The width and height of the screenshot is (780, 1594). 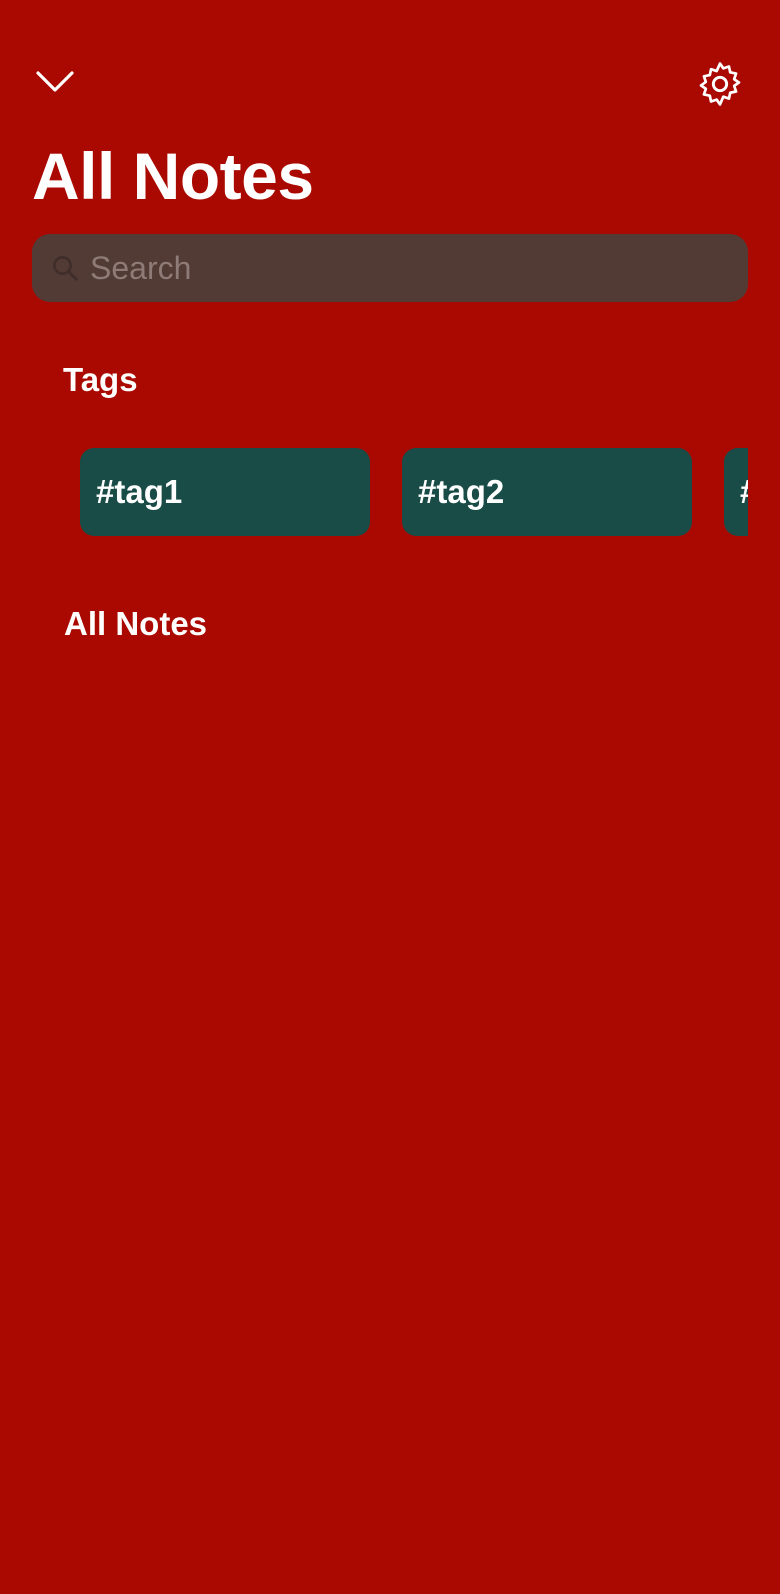 What do you see at coordinates (100, 379) in the screenshot?
I see `tags-heading: Tags` at bounding box center [100, 379].